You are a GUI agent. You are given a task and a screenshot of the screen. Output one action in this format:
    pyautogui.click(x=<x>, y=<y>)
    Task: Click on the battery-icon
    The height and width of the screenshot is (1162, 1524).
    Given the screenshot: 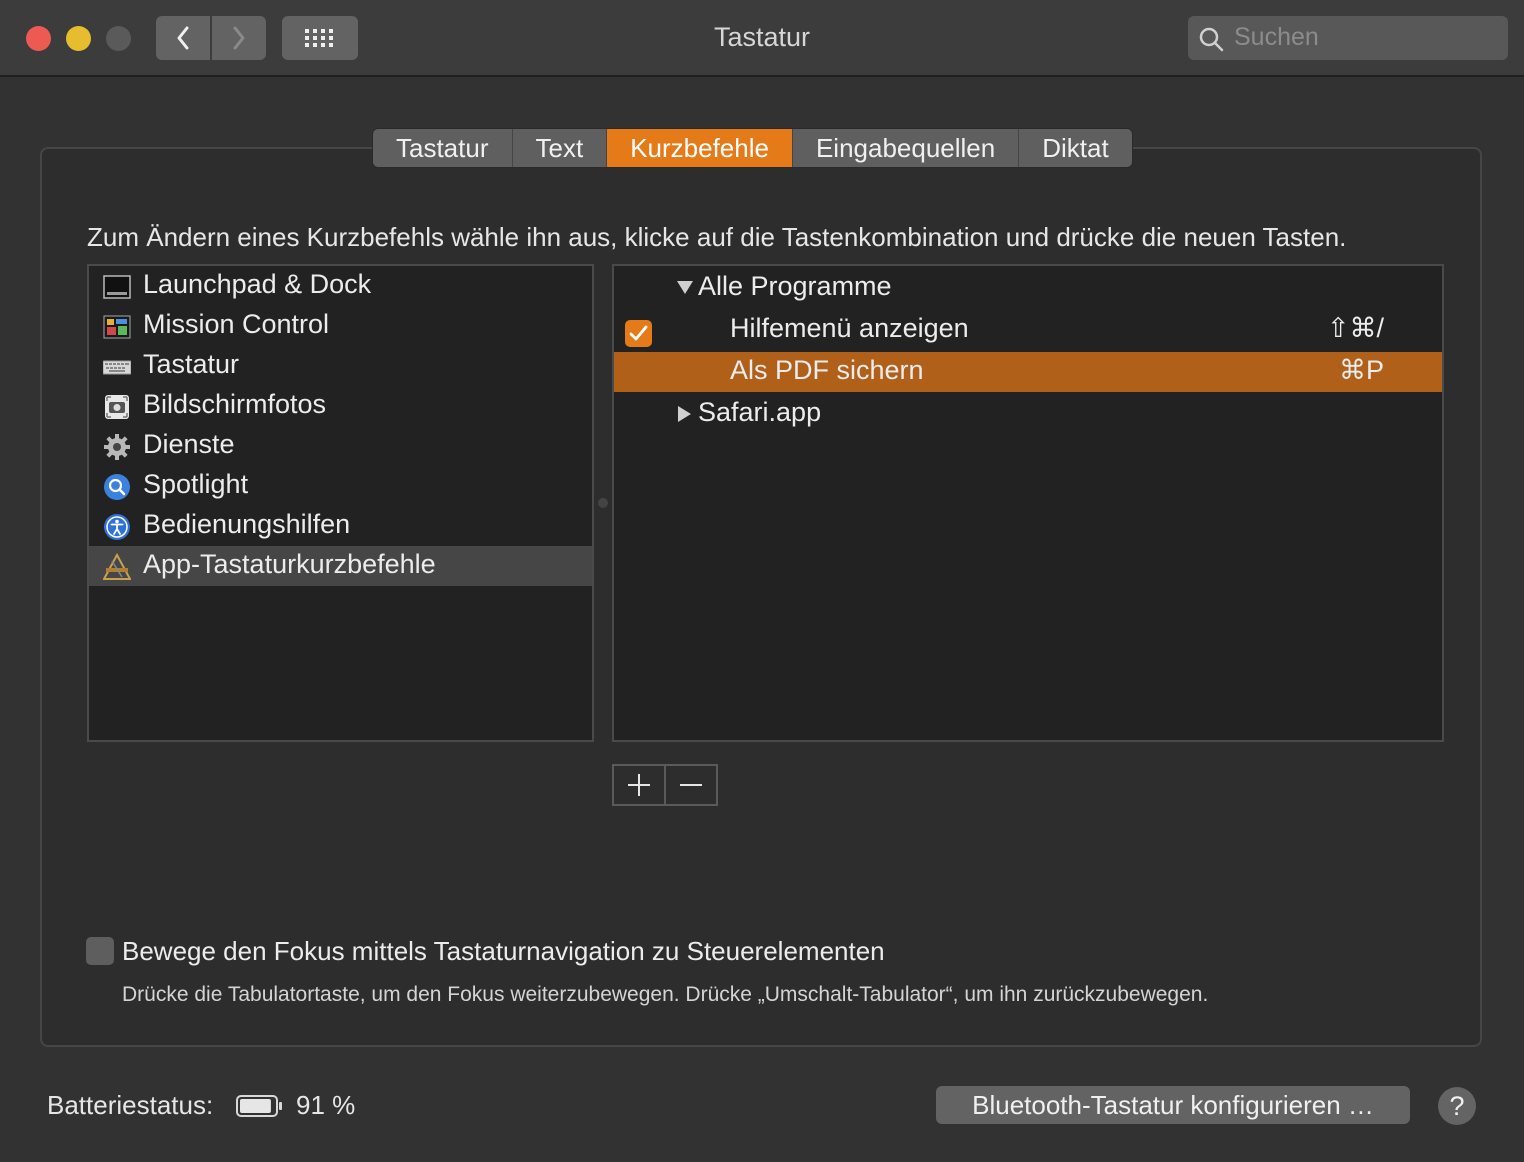 What is the action you would take?
    pyautogui.click(x=259, y=1106)
    